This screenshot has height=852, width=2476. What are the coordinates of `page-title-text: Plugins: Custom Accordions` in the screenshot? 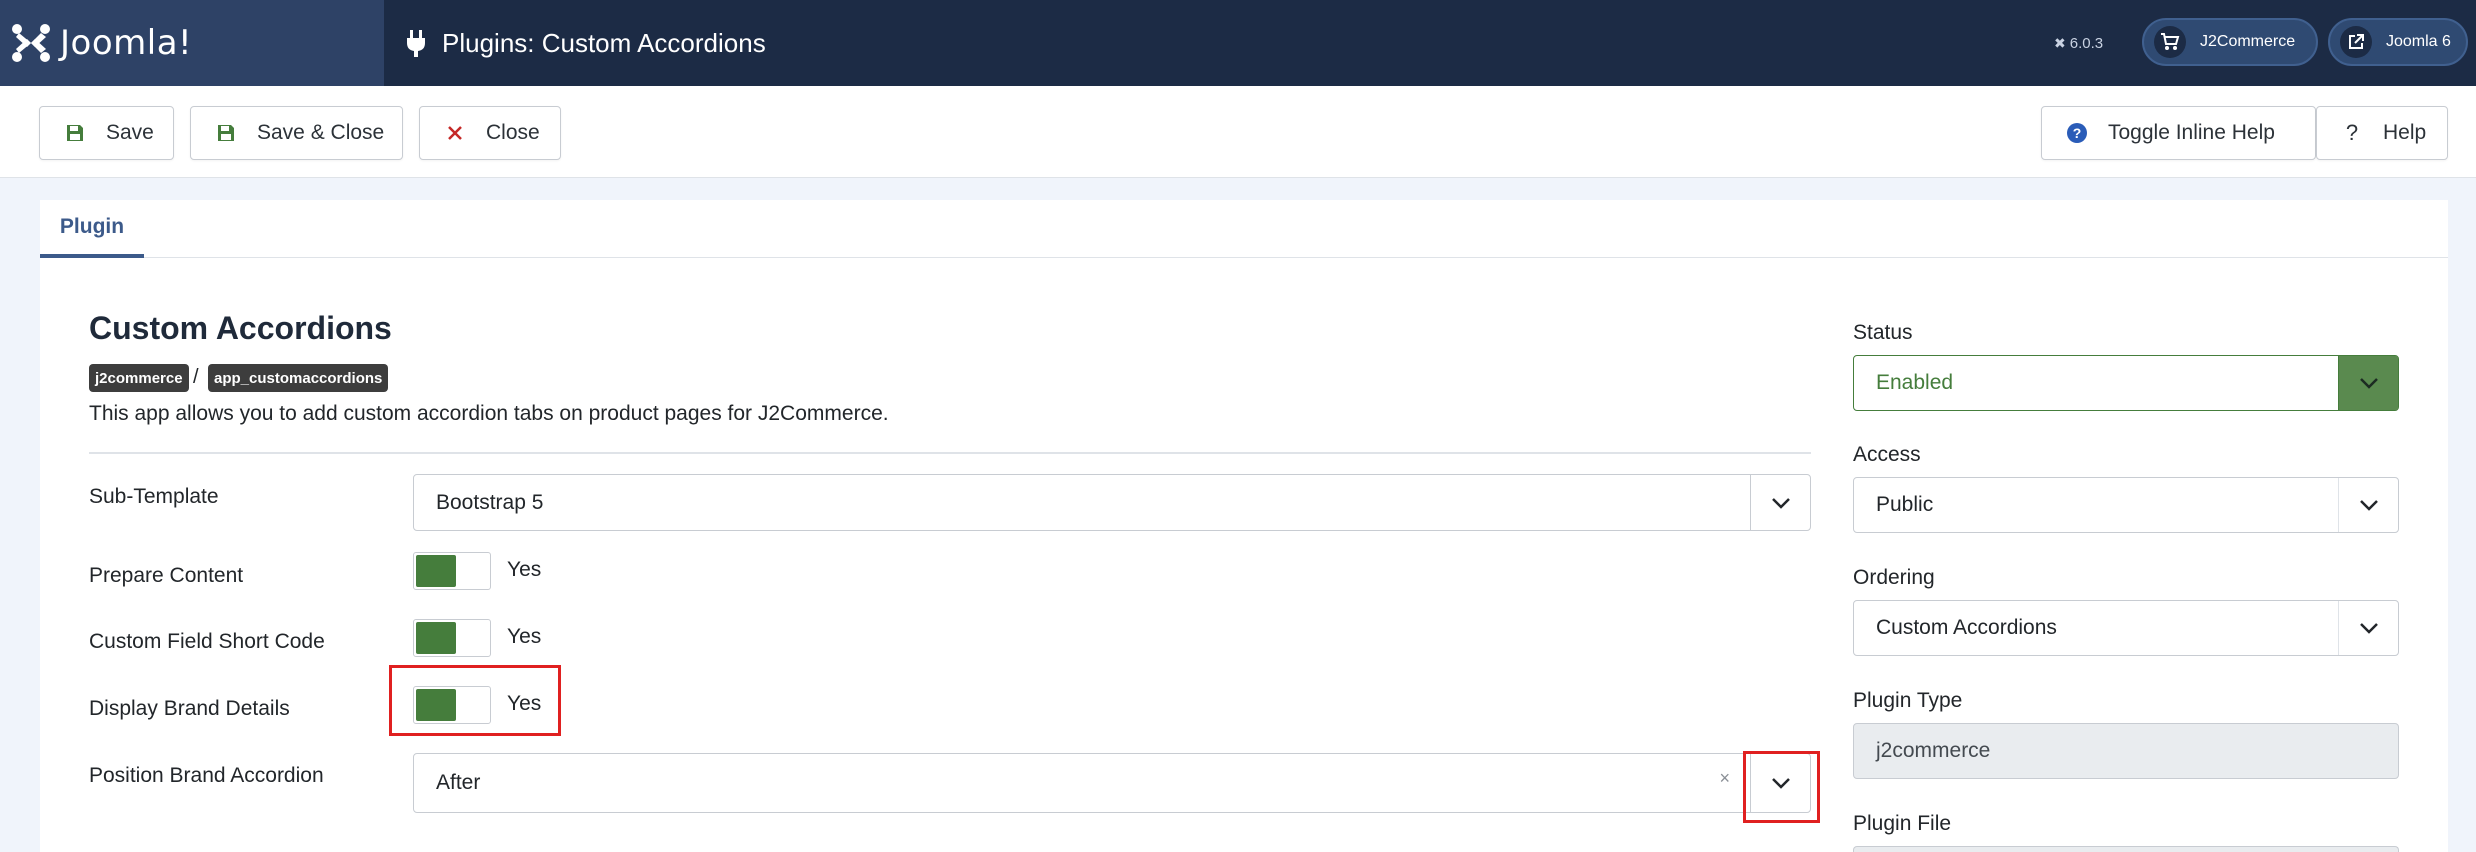 It's located at (604, 42).